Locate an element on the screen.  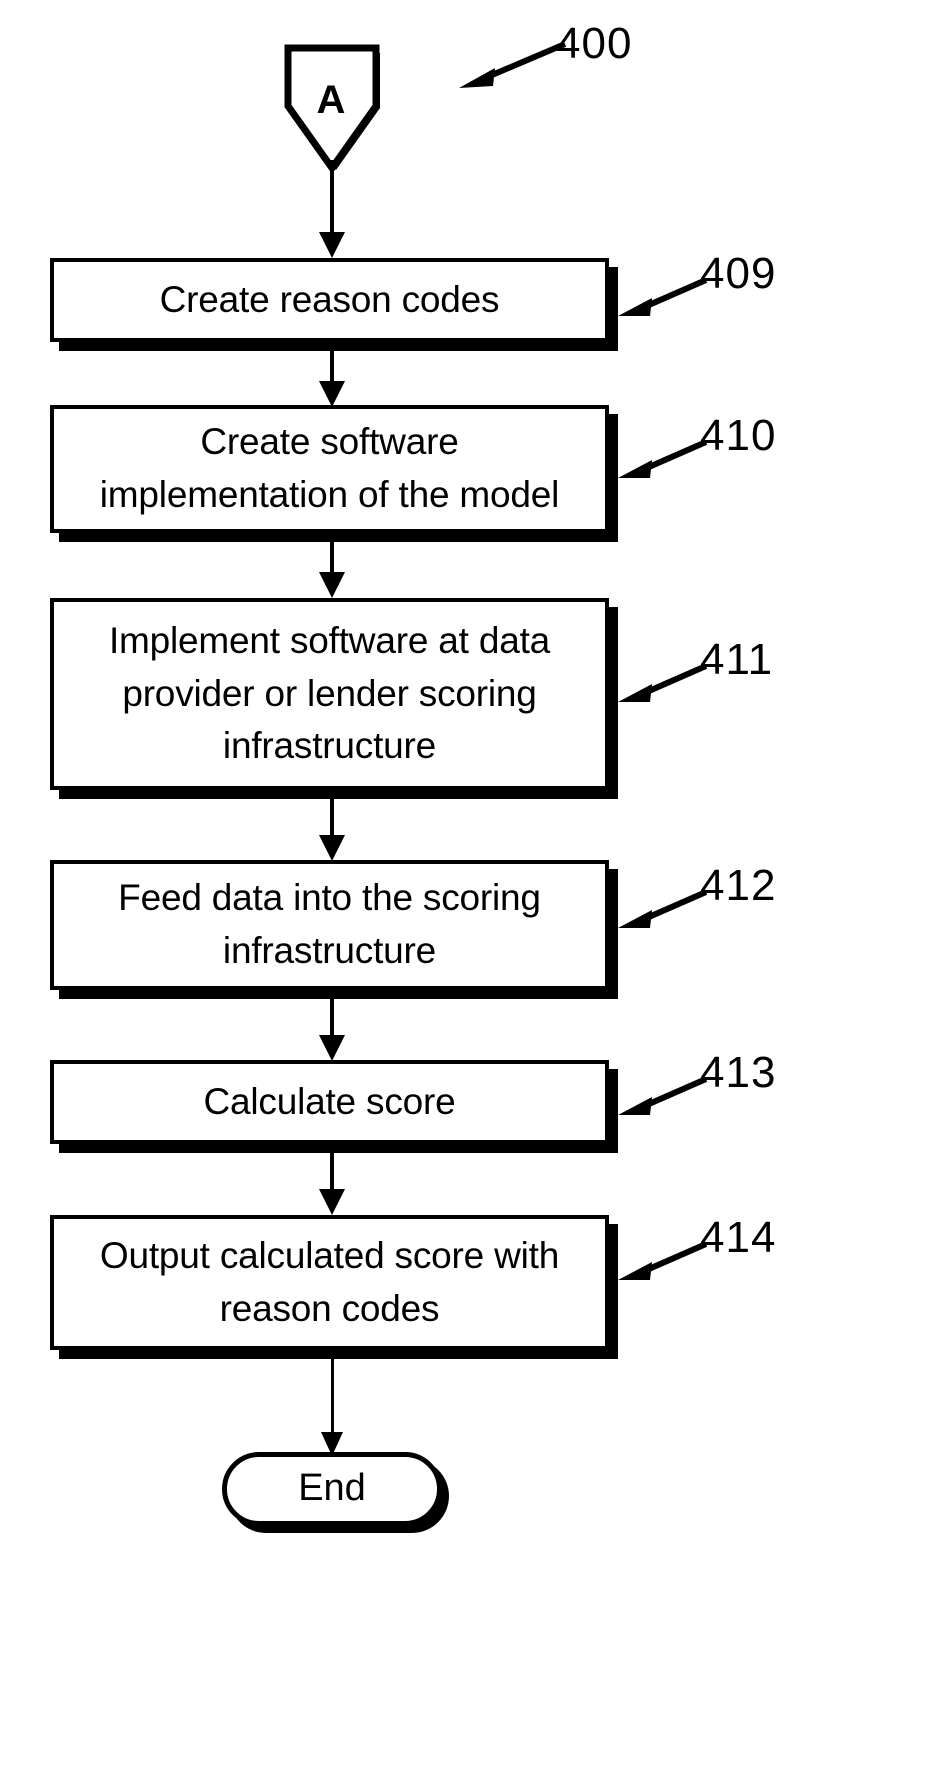
reference-numeral-413: 413 is located at coordinates (738, 1072).